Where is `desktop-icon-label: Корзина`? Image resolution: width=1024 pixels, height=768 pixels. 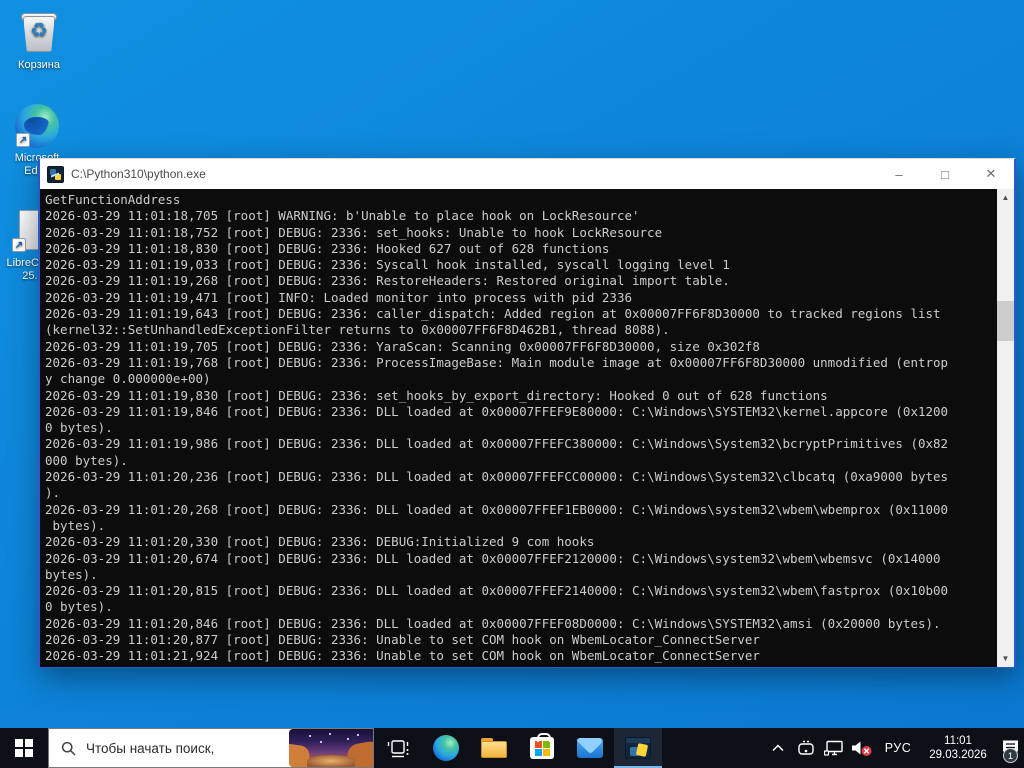
desktop-icon-label: Корзина is located at coordinates (39, 65).